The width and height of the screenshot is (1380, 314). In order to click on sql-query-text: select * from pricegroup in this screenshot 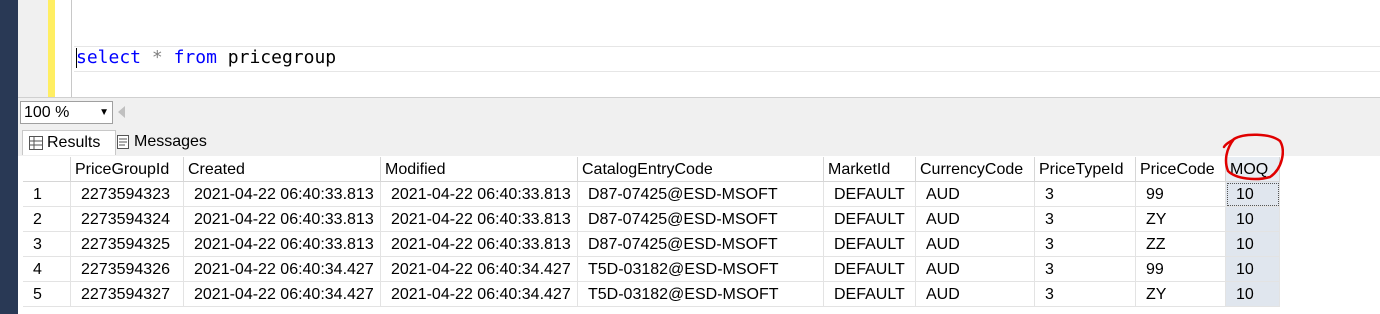, I will do `click(206, 58)`.